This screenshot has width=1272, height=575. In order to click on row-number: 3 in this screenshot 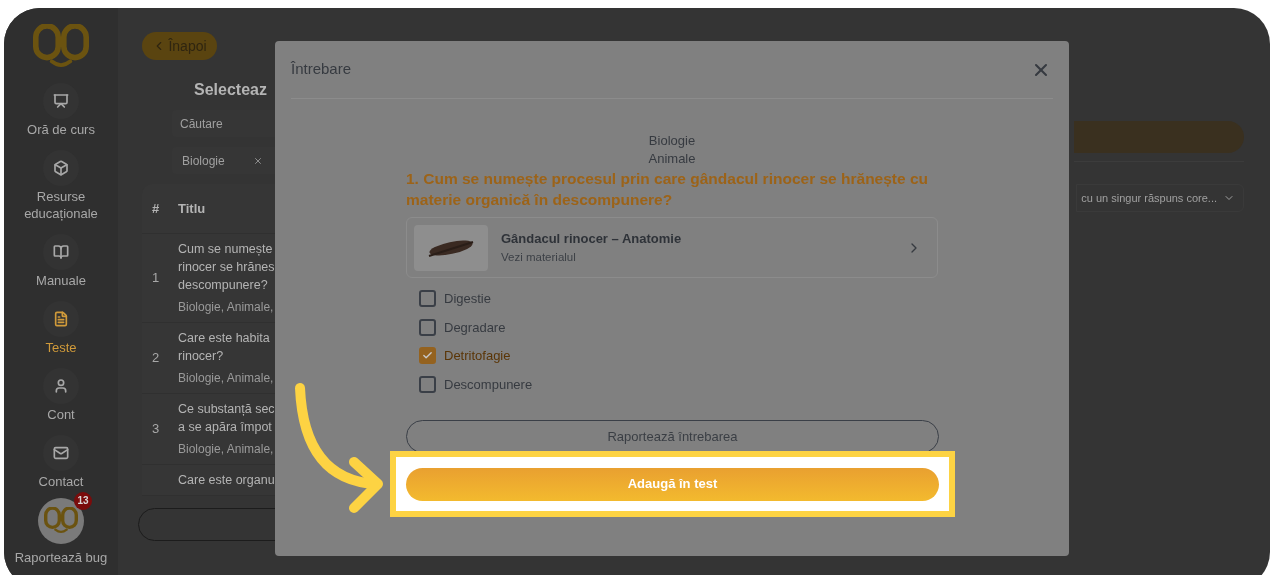, I will do `click(156, 429)`.